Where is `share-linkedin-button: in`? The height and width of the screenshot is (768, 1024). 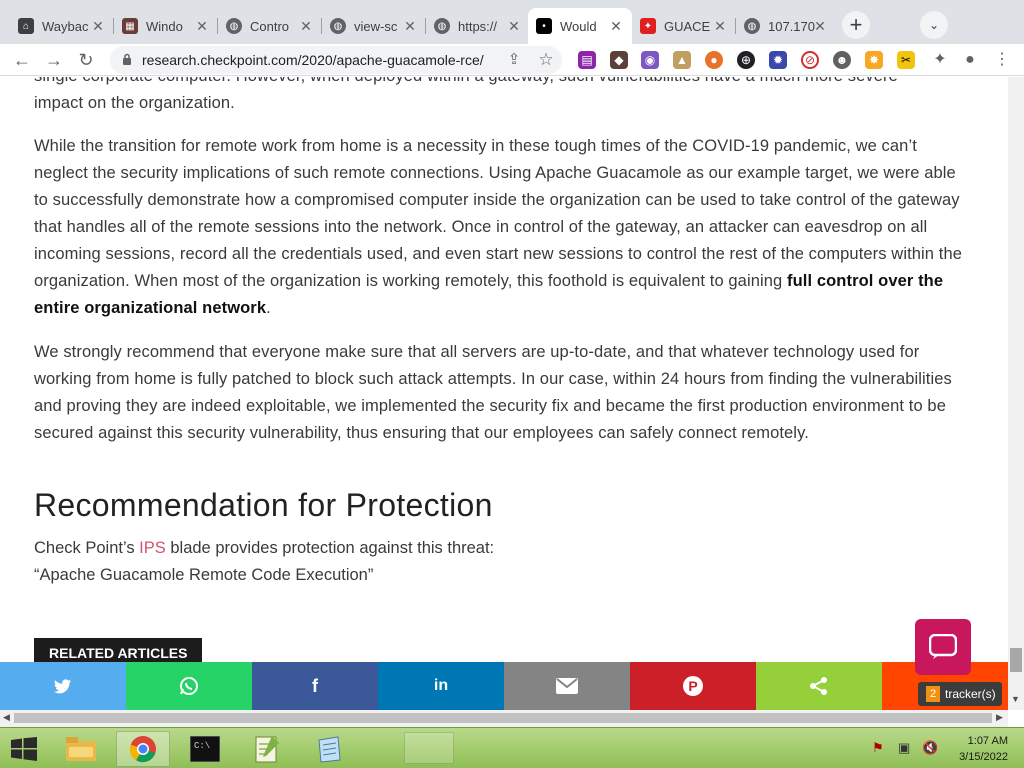
share-linkedin-button: in is located at coordinates (441, 686).